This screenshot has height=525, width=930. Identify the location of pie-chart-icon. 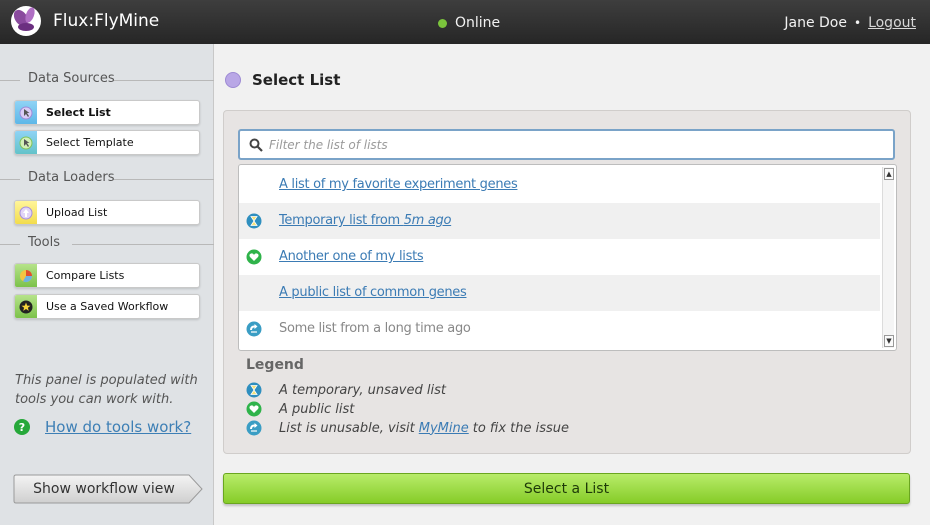
(26, 275).